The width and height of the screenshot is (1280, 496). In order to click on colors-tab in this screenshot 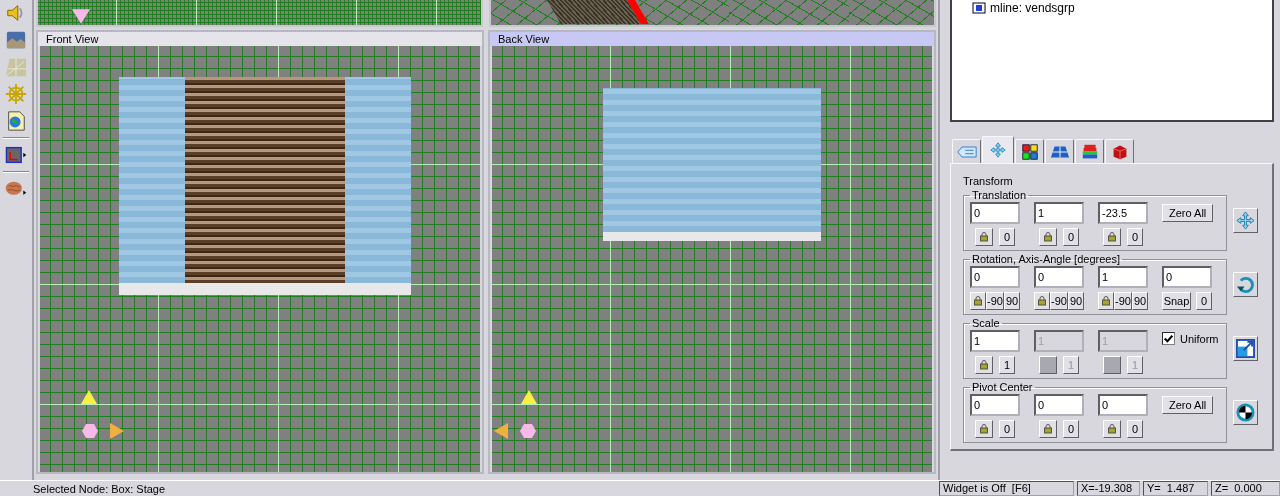, I will do `click(1029, 151)`.